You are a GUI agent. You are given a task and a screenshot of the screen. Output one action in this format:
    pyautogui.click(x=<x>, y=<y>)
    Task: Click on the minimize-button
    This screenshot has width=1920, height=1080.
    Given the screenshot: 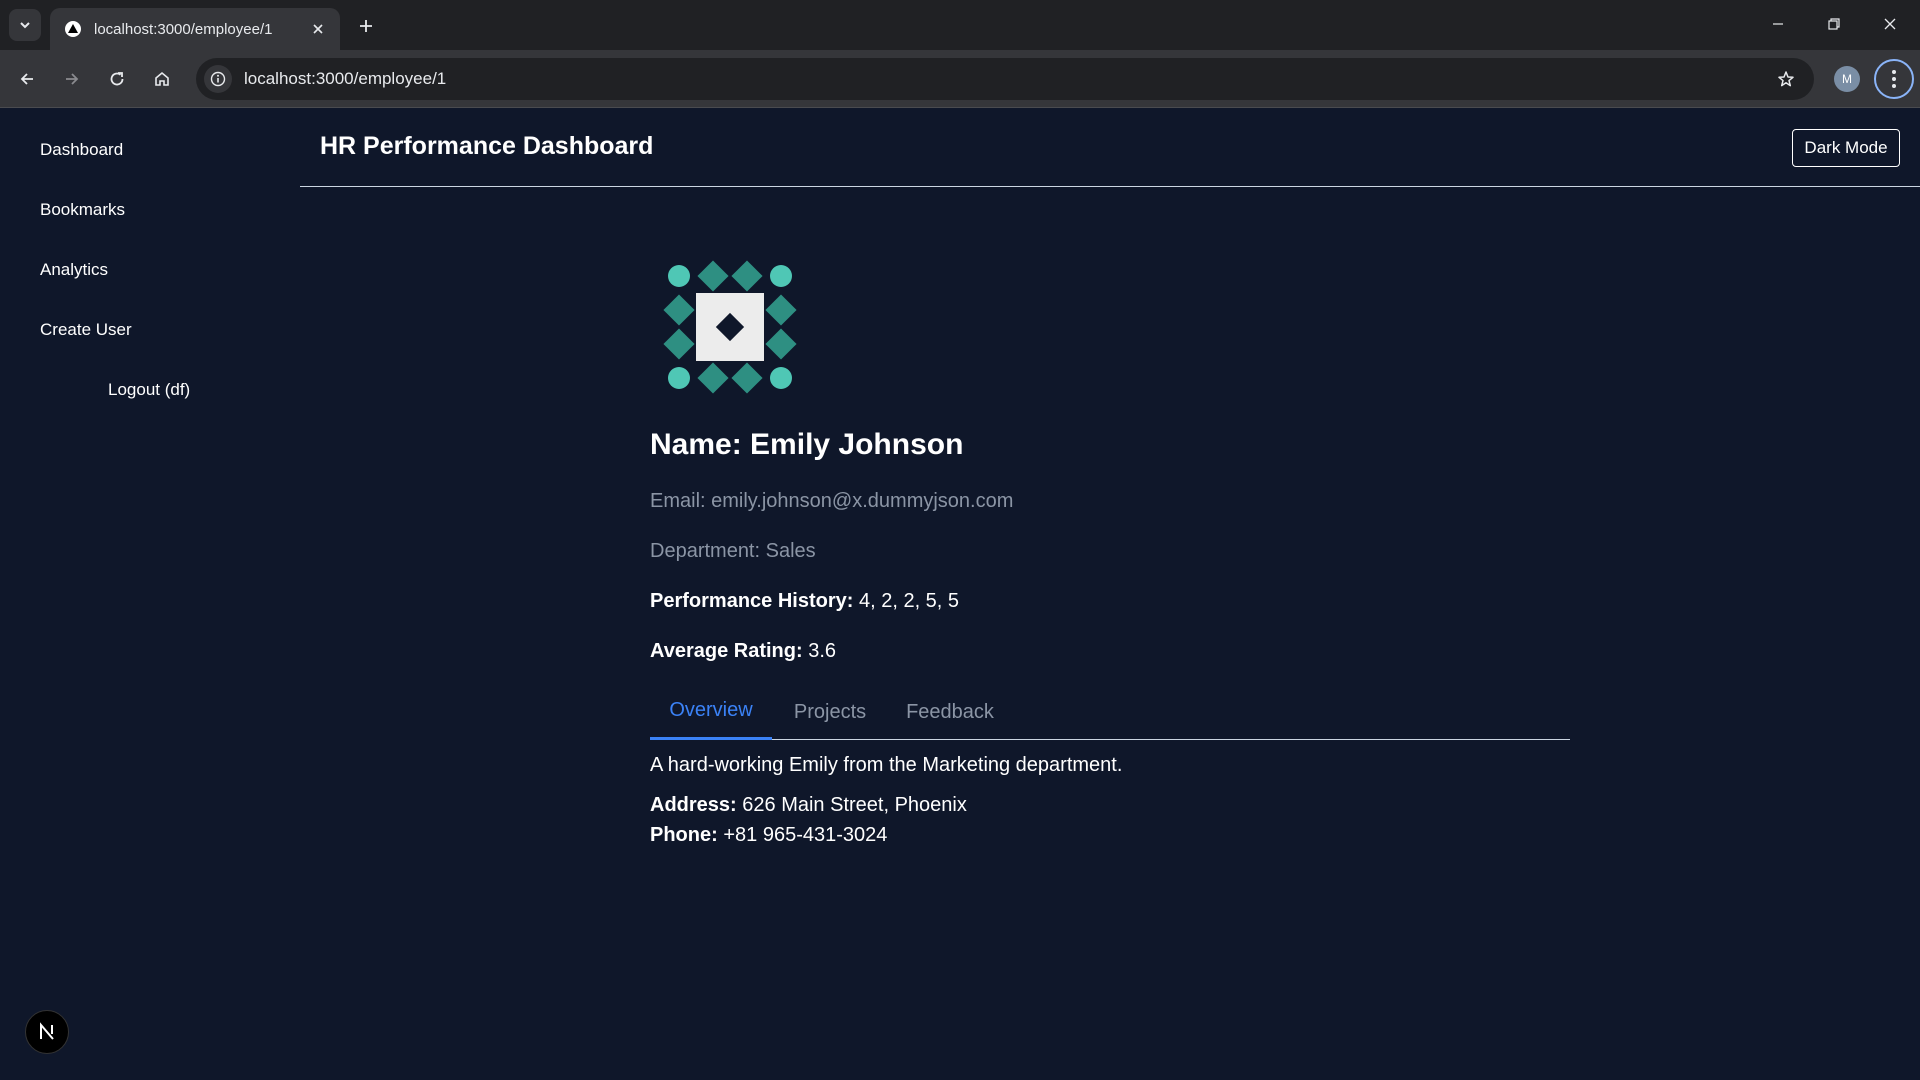 What is the action you would take?
    pyautogui.click(x=1778, y=24)
    